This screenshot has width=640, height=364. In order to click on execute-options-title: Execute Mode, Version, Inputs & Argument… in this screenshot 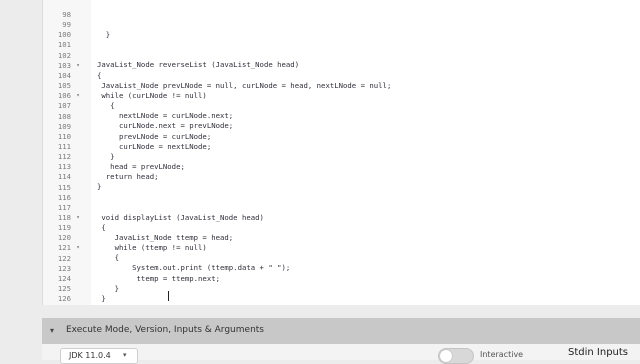, I will do `click(165, 330)`.